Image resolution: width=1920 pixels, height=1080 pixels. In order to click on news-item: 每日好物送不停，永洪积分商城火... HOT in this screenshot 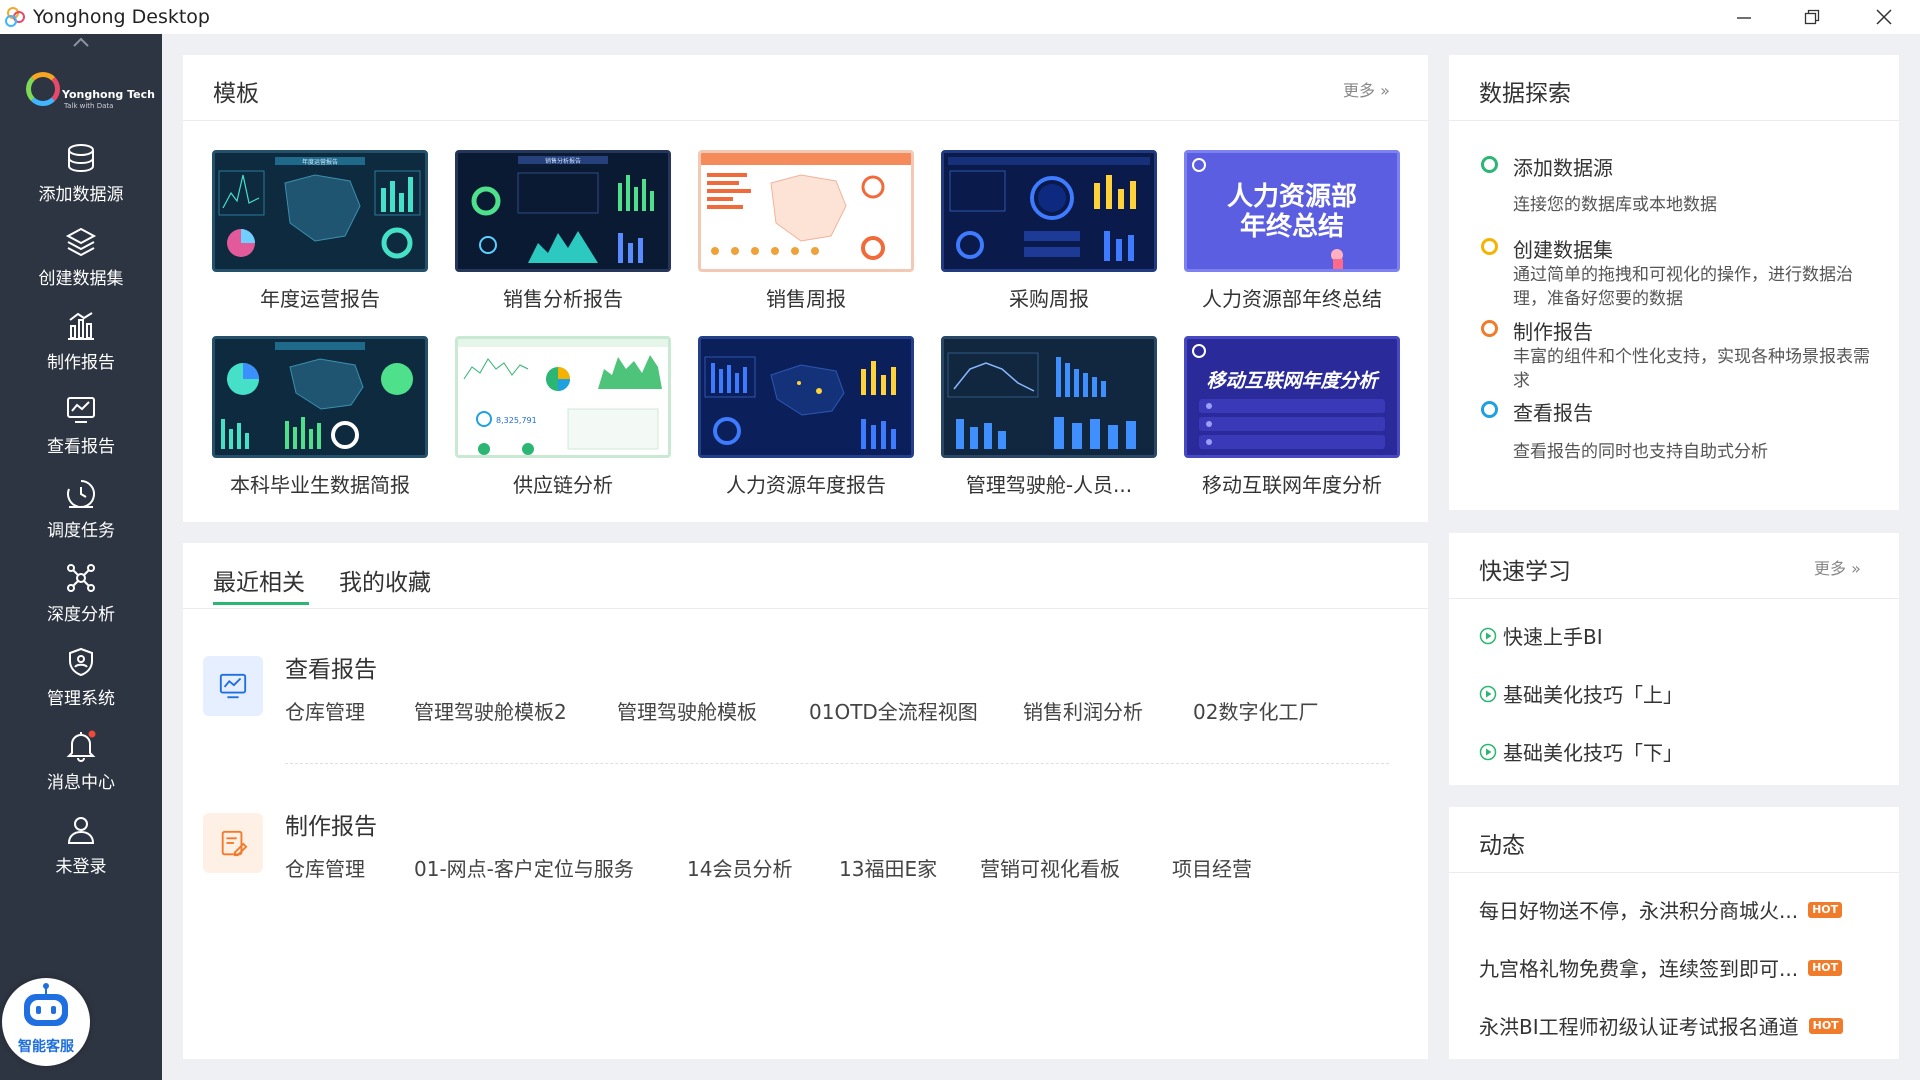, I will do `click(1661, 909)`.